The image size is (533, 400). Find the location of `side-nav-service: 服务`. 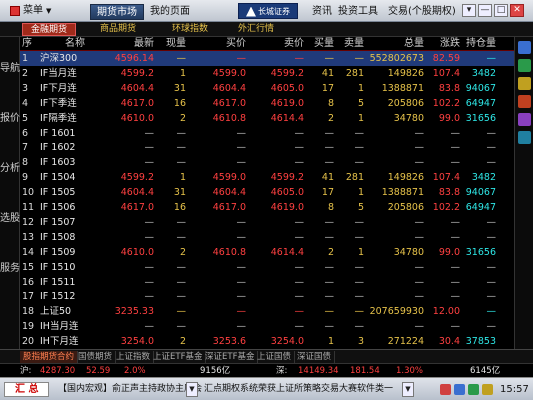

side-nav-service: 服务 is located at coordinates (10, 269).